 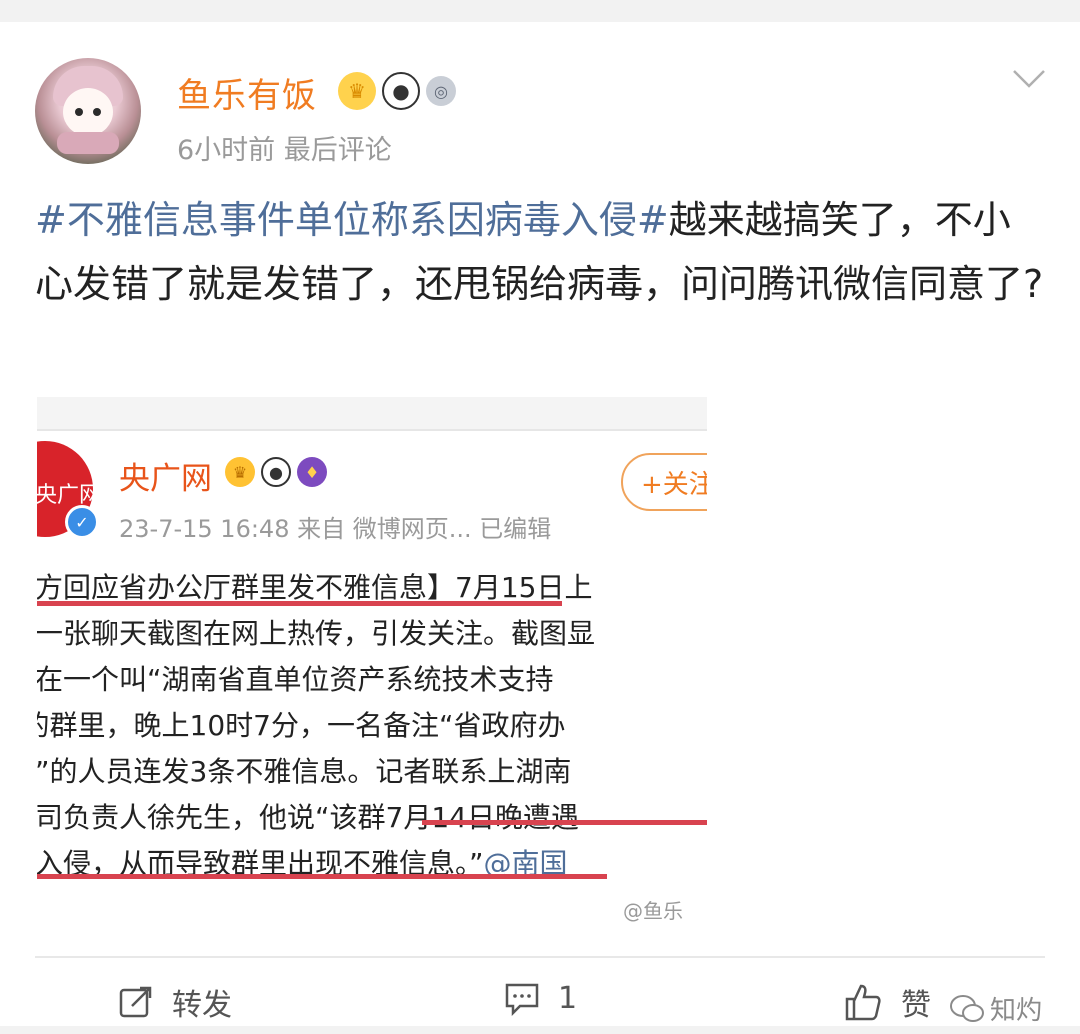 I want to click on screenshot-badges: ♛ ● ♦, so click(x=276, y=472).